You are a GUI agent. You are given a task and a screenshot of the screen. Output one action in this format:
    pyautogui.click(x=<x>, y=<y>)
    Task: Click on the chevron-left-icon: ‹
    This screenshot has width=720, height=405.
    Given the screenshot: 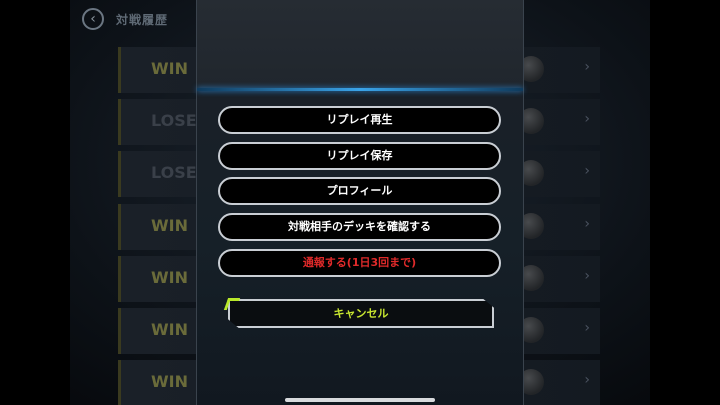 What is the action you would take?
    pyautogui.click(x=93, y=19)
    